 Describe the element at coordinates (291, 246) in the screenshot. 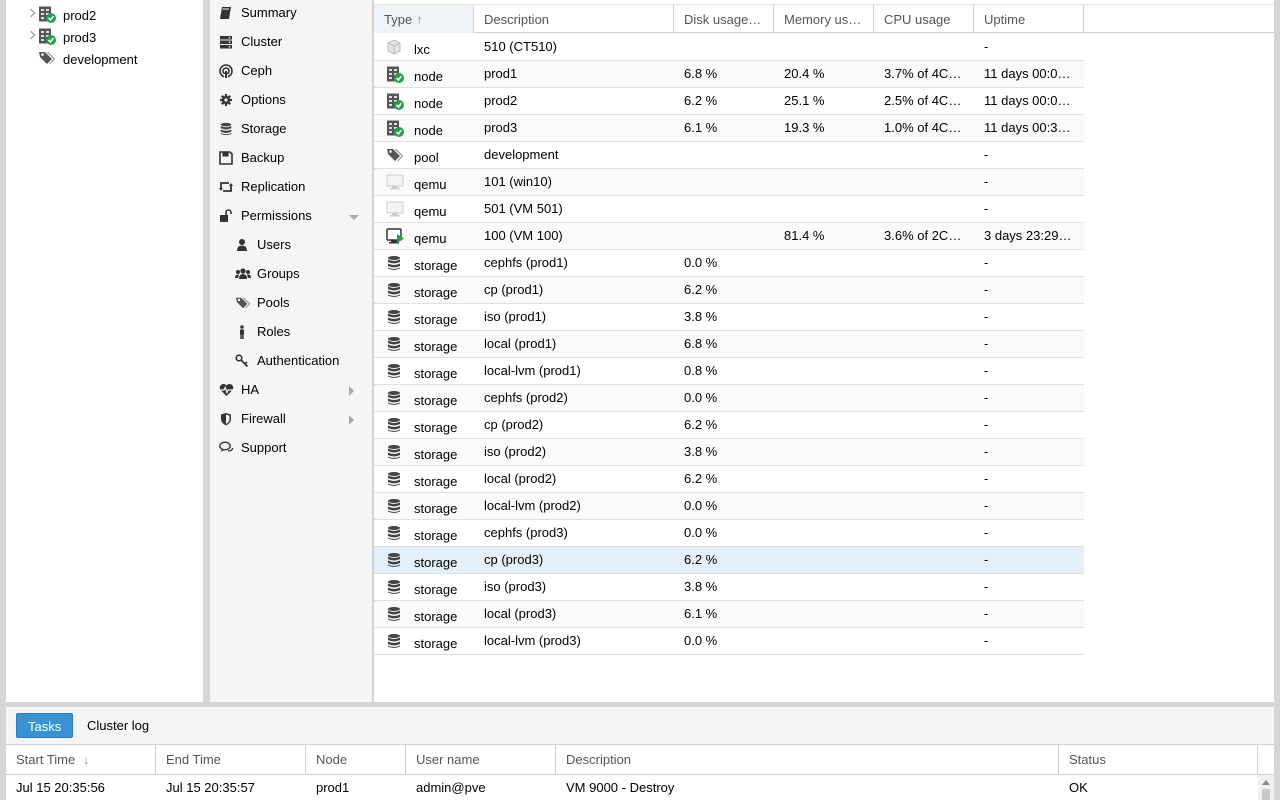

I see `menu-item-users: Users` at that location.